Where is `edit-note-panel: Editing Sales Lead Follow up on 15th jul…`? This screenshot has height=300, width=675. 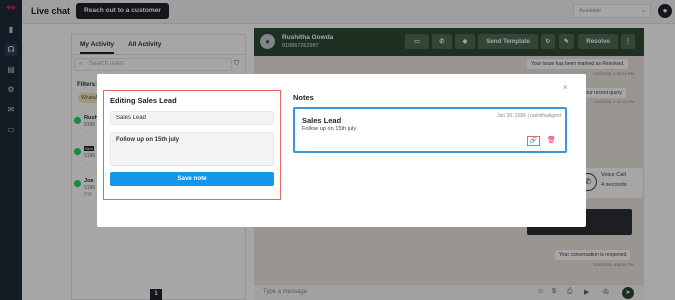
edit-note-panel: Editing Sales Lead Follow up on 15th jul… is located at coordinates (192, 145).